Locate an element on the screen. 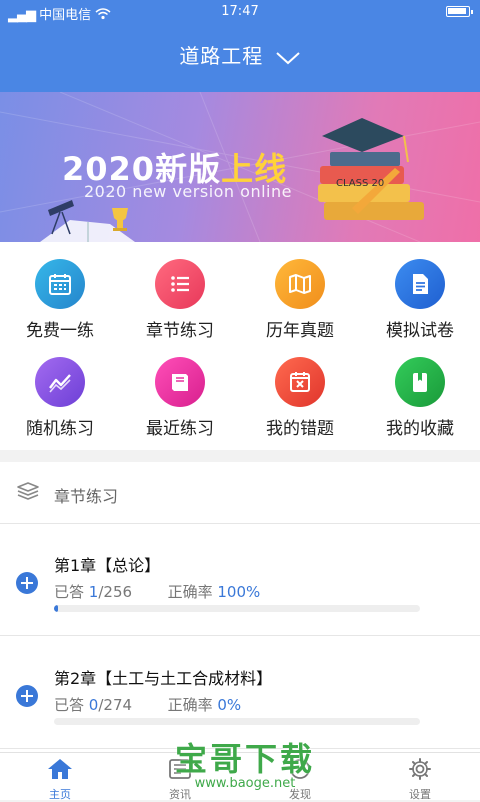 This screenshot has height=802, width=480. wrong-answers-badge is located at coordinates (300, 382).